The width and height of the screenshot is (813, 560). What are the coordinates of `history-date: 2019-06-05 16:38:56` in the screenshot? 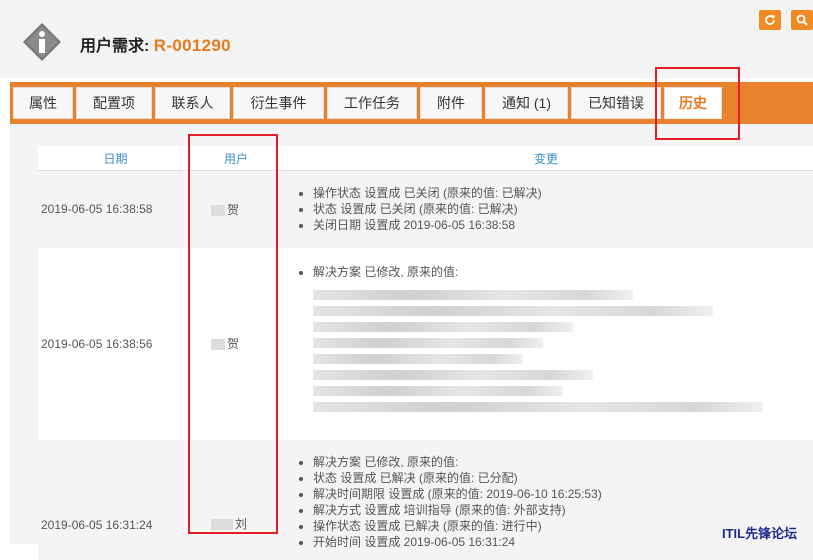 It's located at (115, 343).